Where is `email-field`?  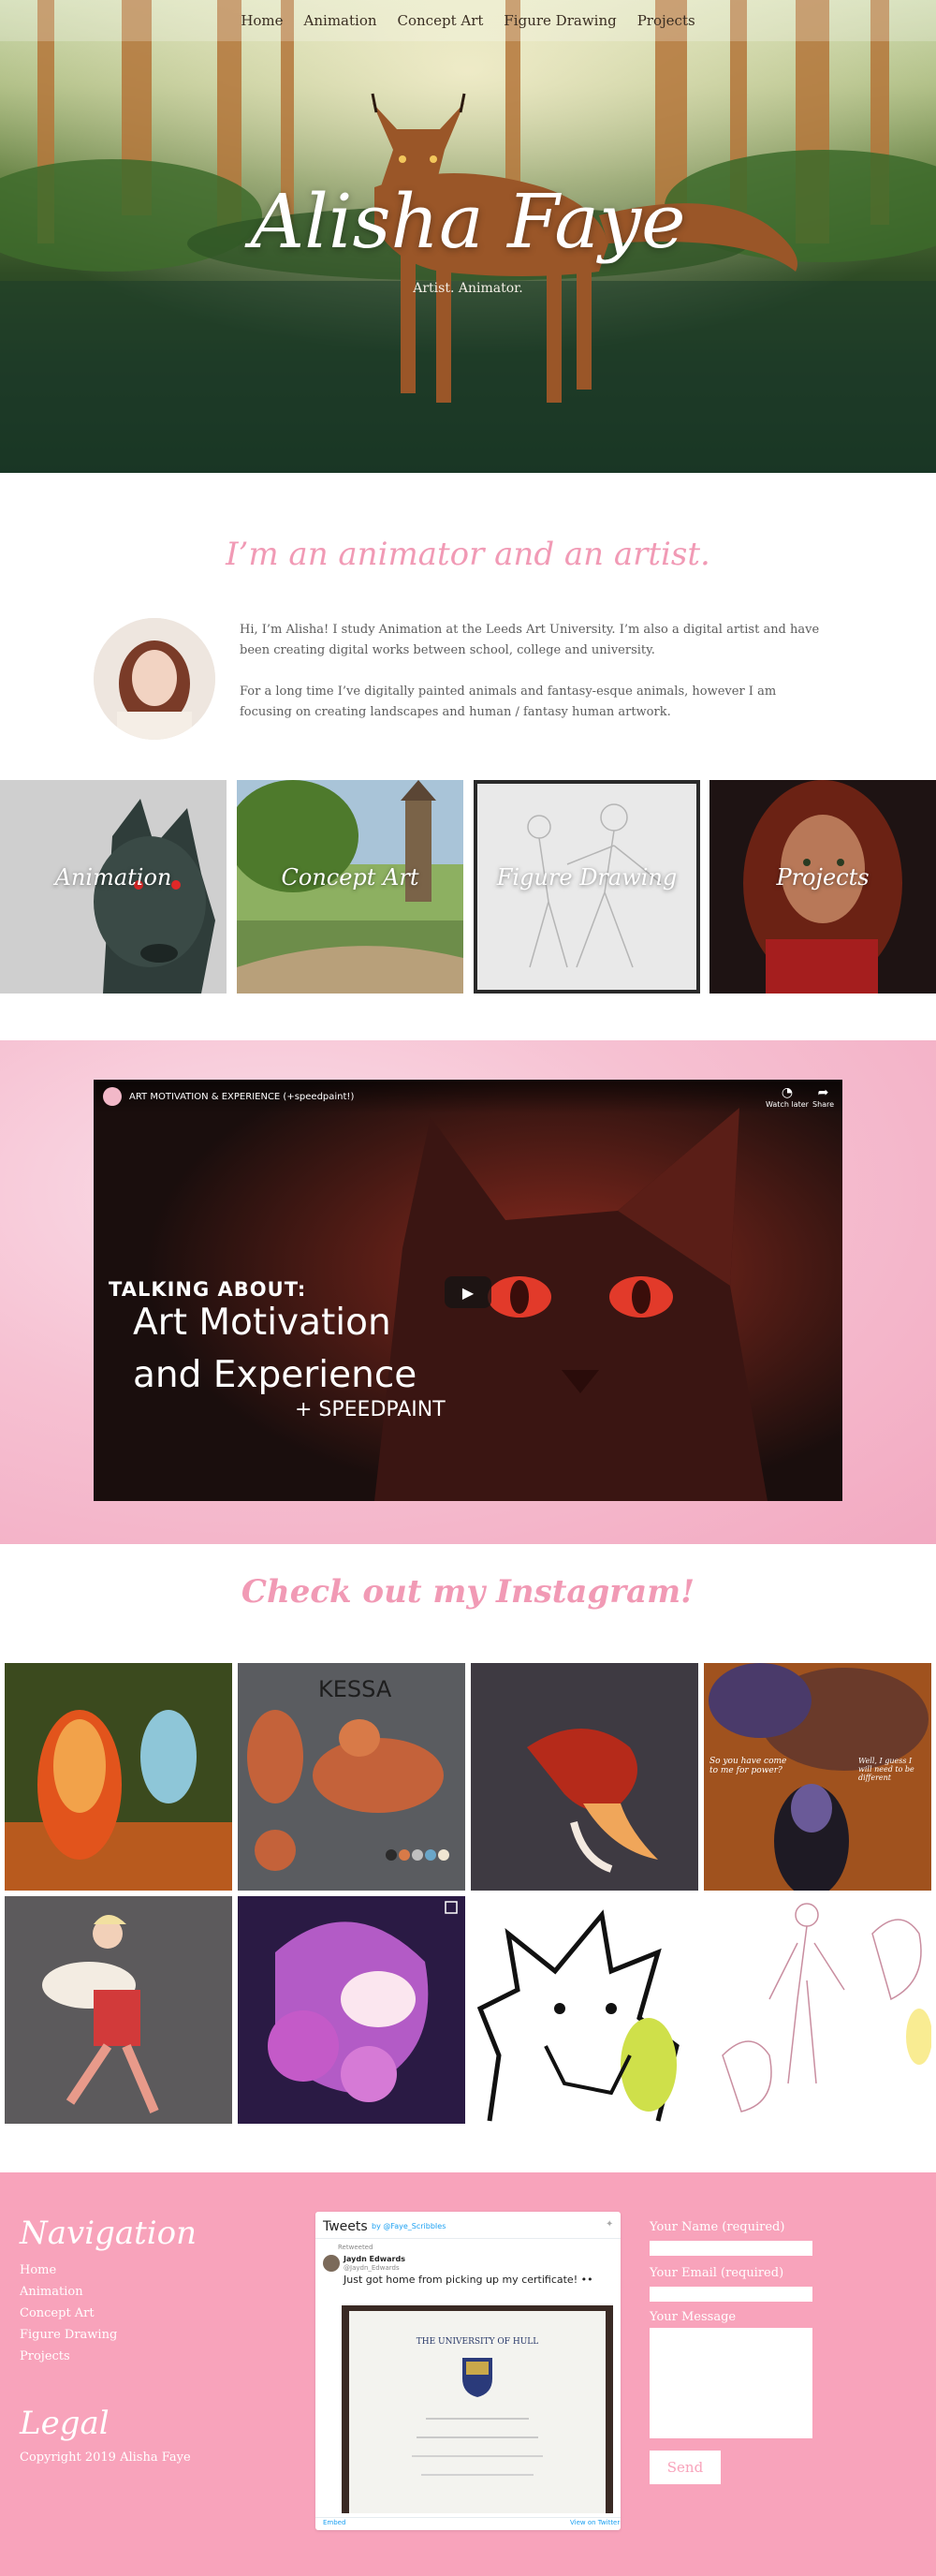 email-field is located at coordinates (731, 2294).